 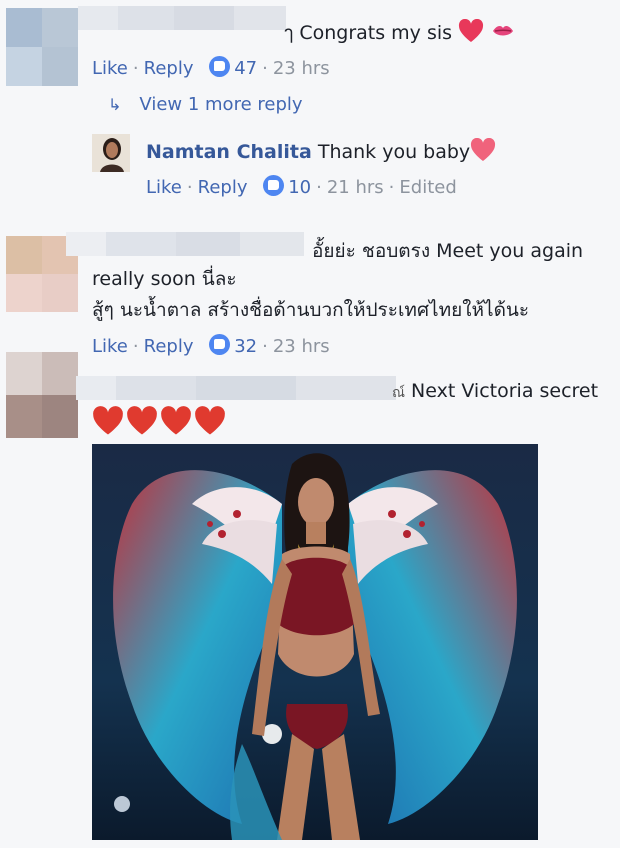 What do you see at coordinates (115, 104) in the screenshot?
I see `reply-arrow-icon: ↳` at bounding box center [115, 104].